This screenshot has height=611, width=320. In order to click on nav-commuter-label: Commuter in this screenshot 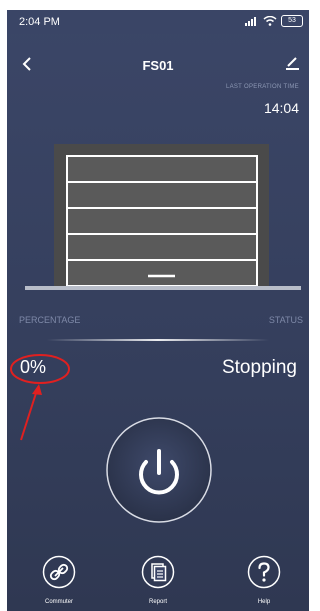, I will do `click(58, 602)`.